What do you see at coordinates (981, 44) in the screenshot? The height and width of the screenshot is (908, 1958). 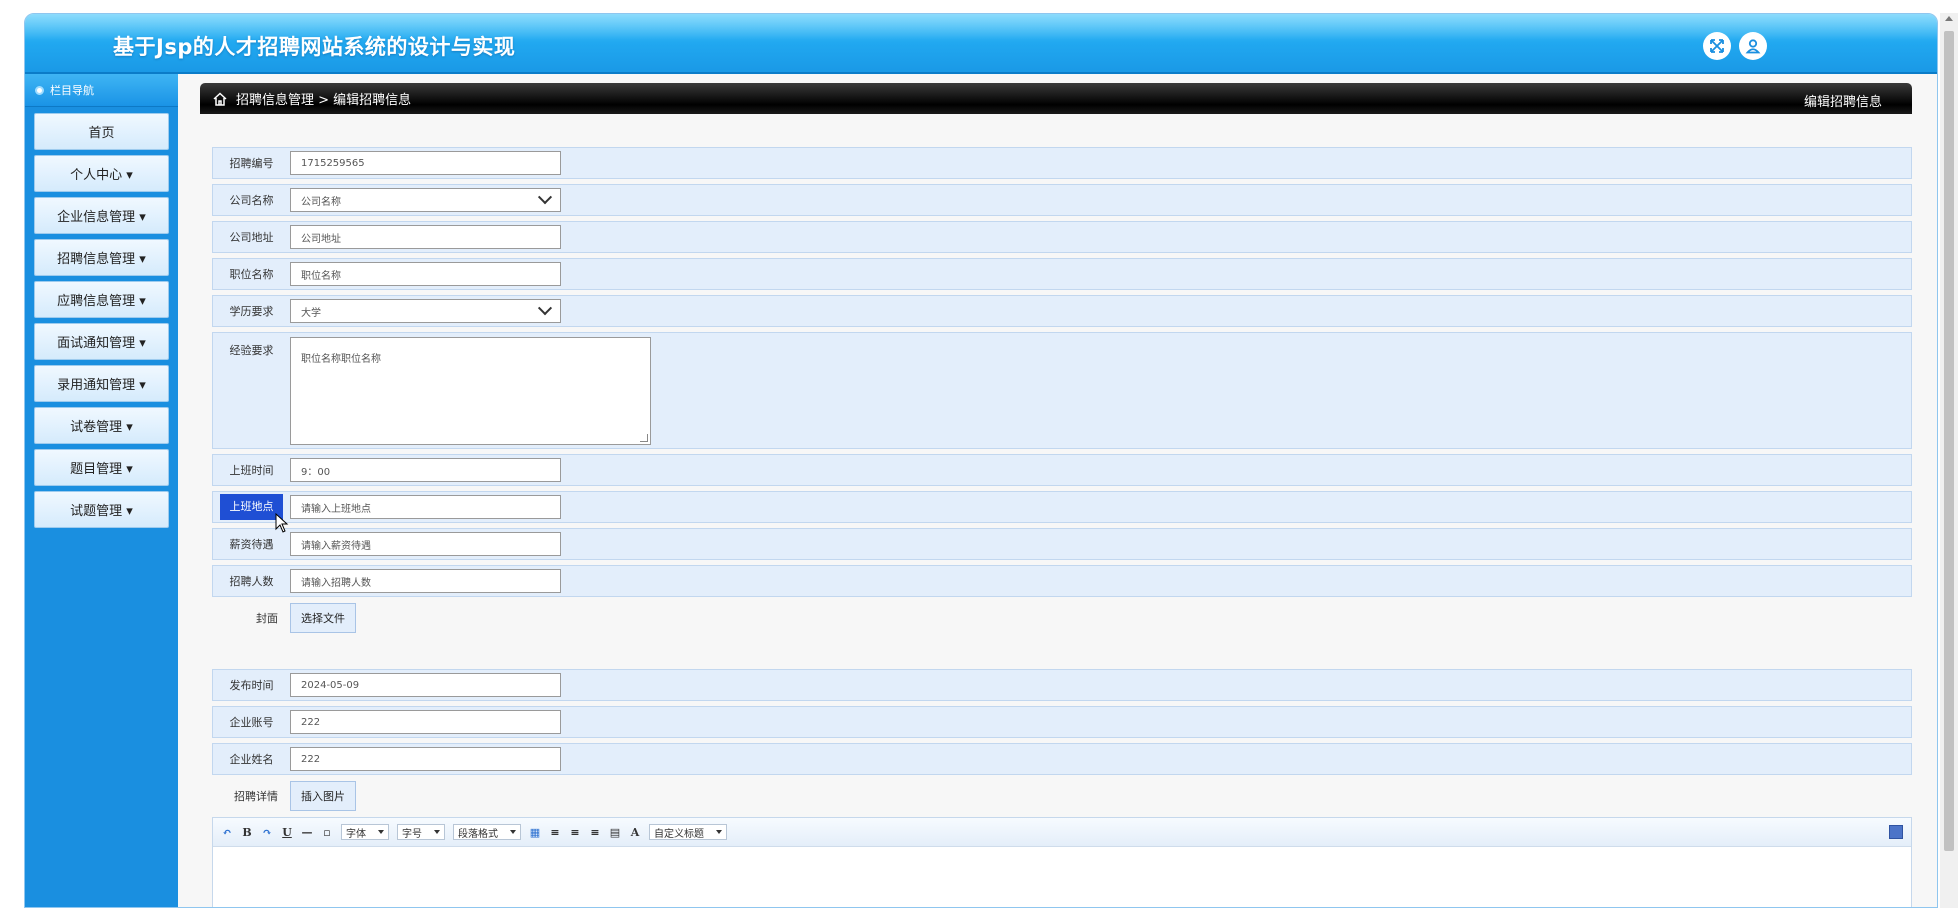 I see `top-header: 基于Jsp的人才招聘网站系统的设计与实现` at bounding box center [981, 44].